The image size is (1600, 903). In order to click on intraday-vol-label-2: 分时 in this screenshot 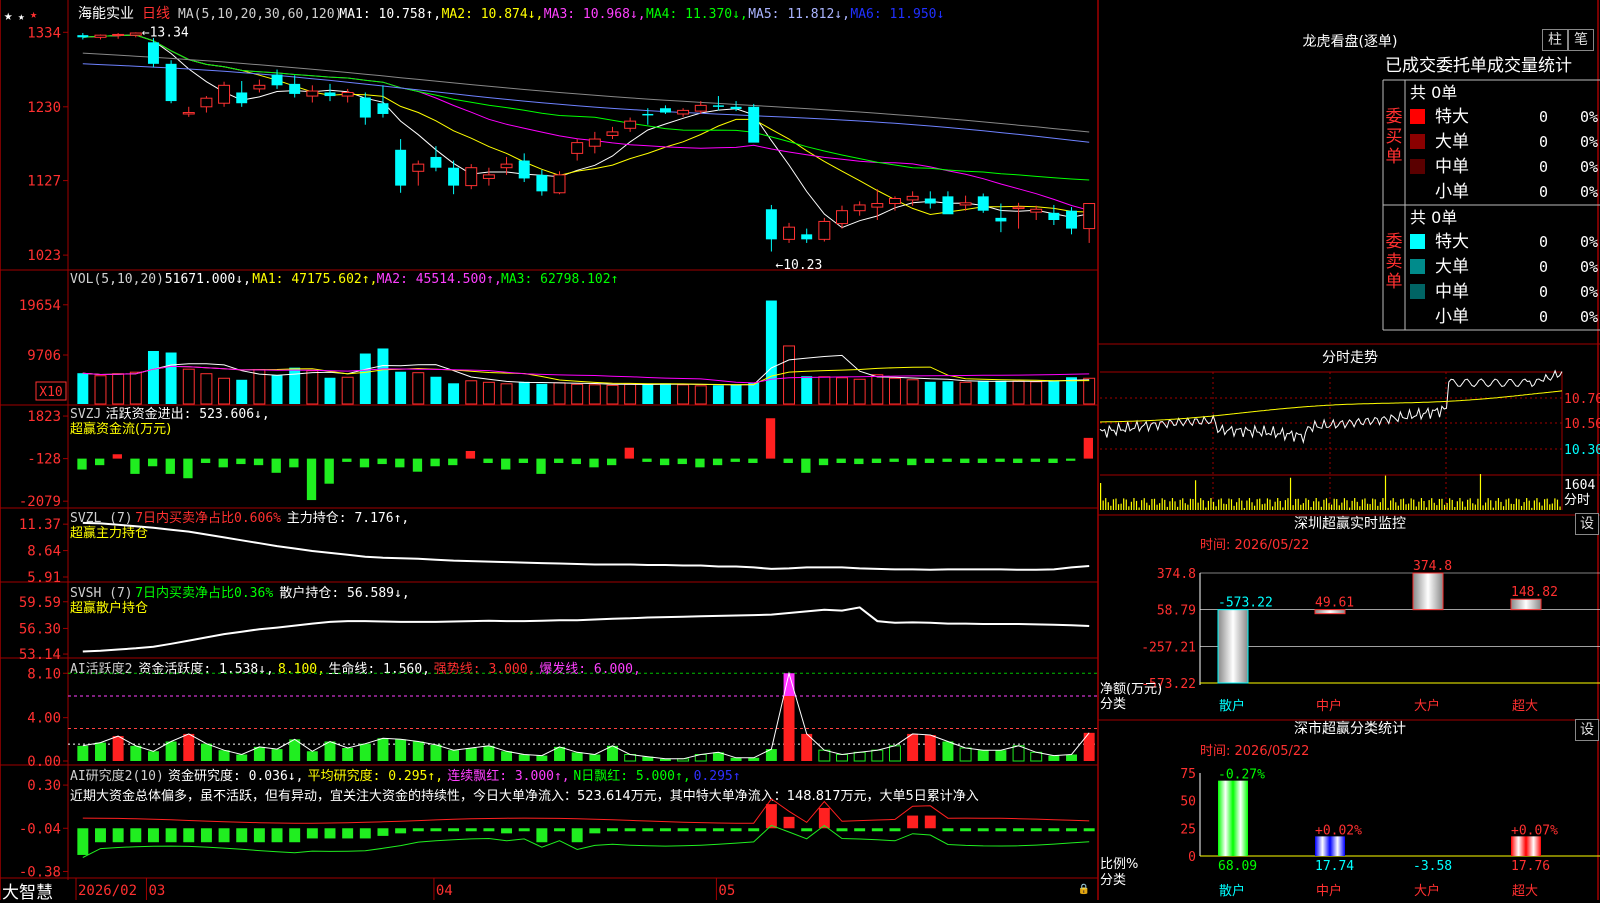, I will do `click(1577, 500)`.